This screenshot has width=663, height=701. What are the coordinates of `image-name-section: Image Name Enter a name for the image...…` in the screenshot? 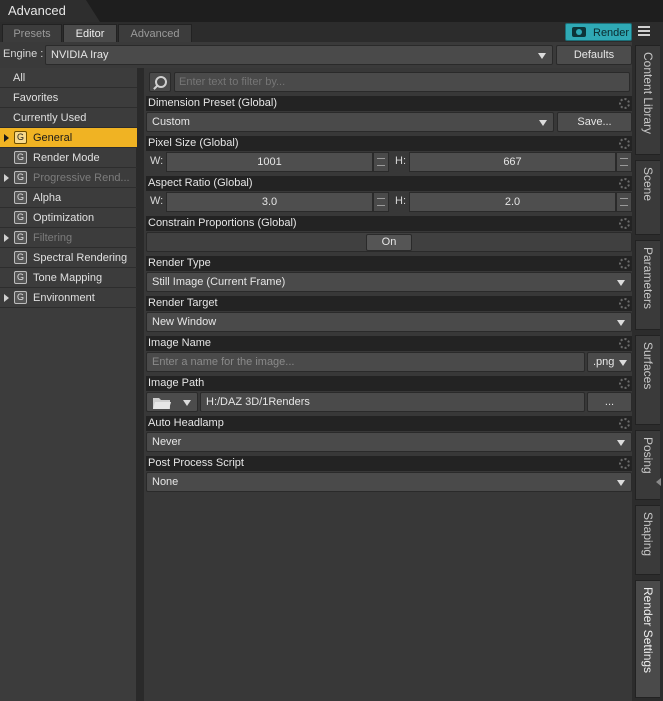 It's located at (389, 355).